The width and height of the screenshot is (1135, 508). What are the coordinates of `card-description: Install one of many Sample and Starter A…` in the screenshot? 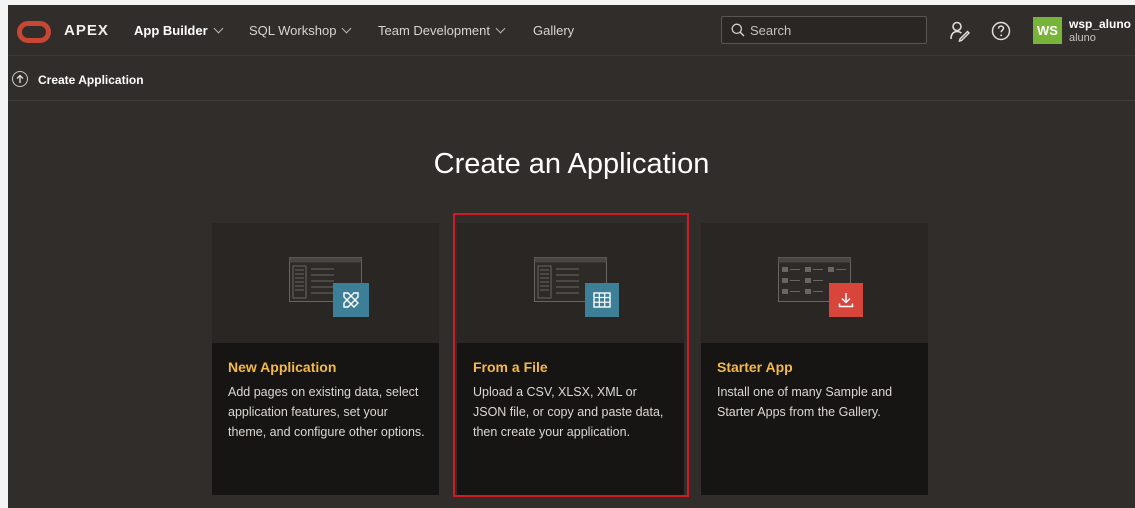 It's located at (805, 402).